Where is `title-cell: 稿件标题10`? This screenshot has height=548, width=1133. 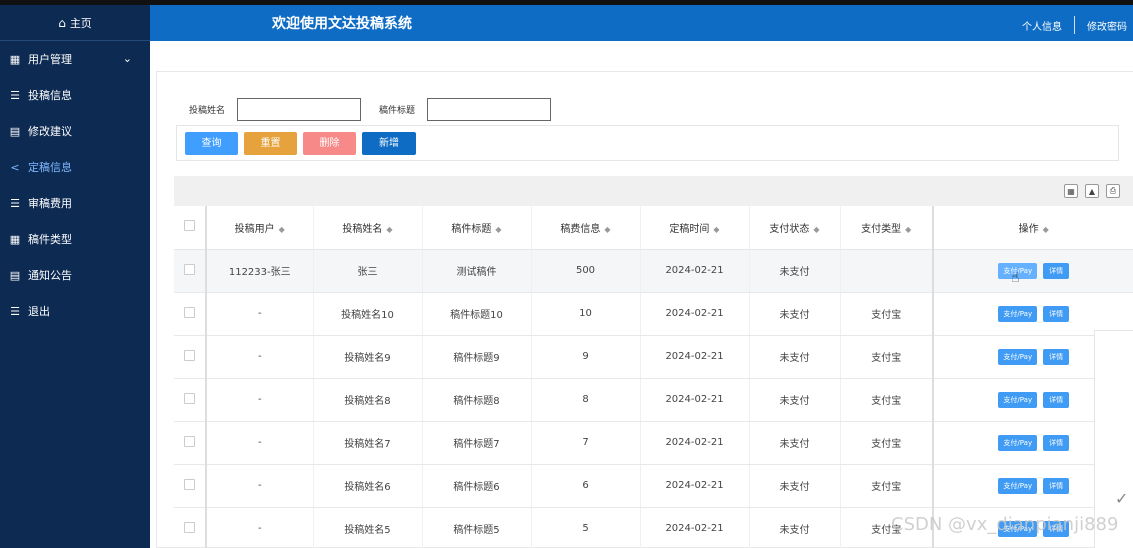 title-cell: 稿件标题10 is located at coordinates (477, 314).